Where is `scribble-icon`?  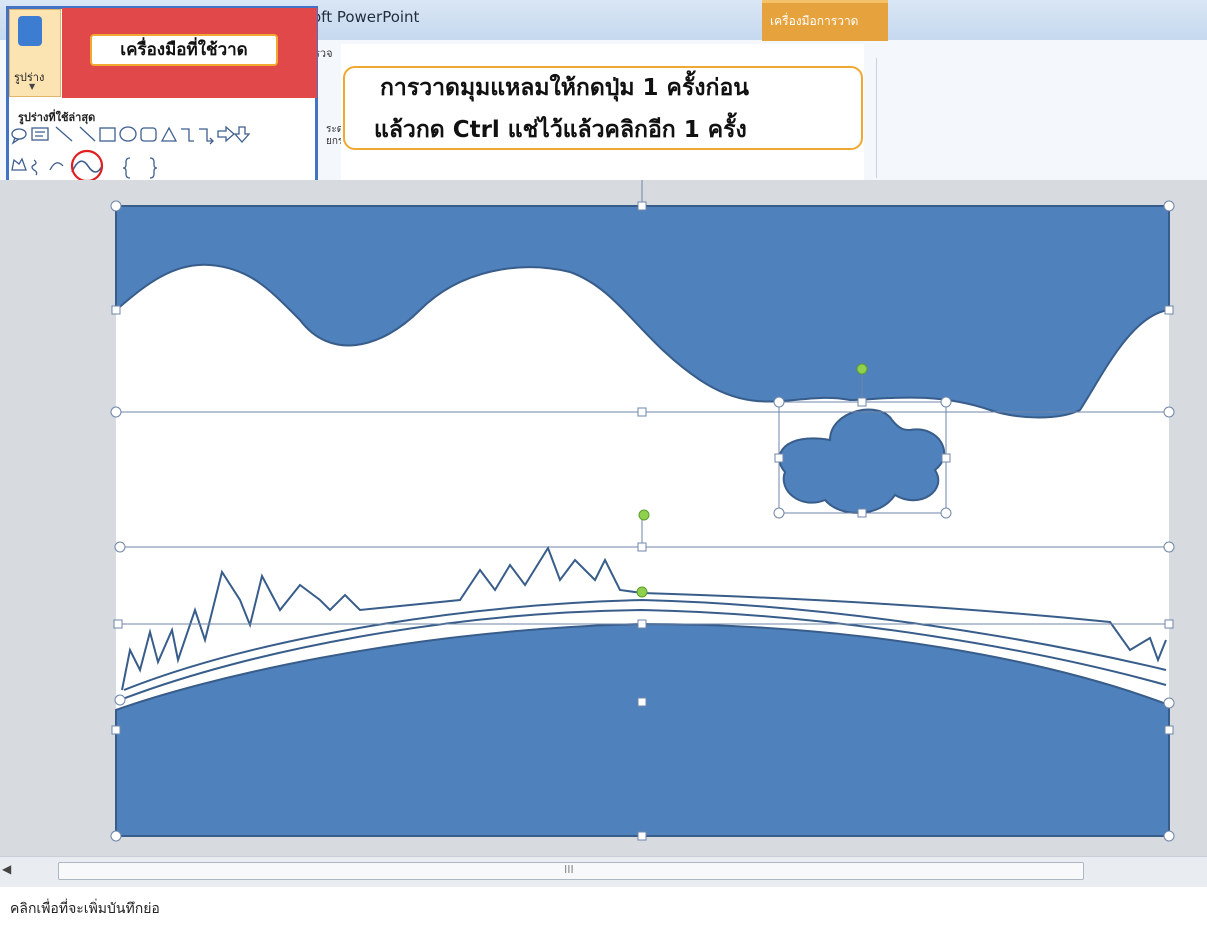
scribble-icon is located at coordinates (34, 167).